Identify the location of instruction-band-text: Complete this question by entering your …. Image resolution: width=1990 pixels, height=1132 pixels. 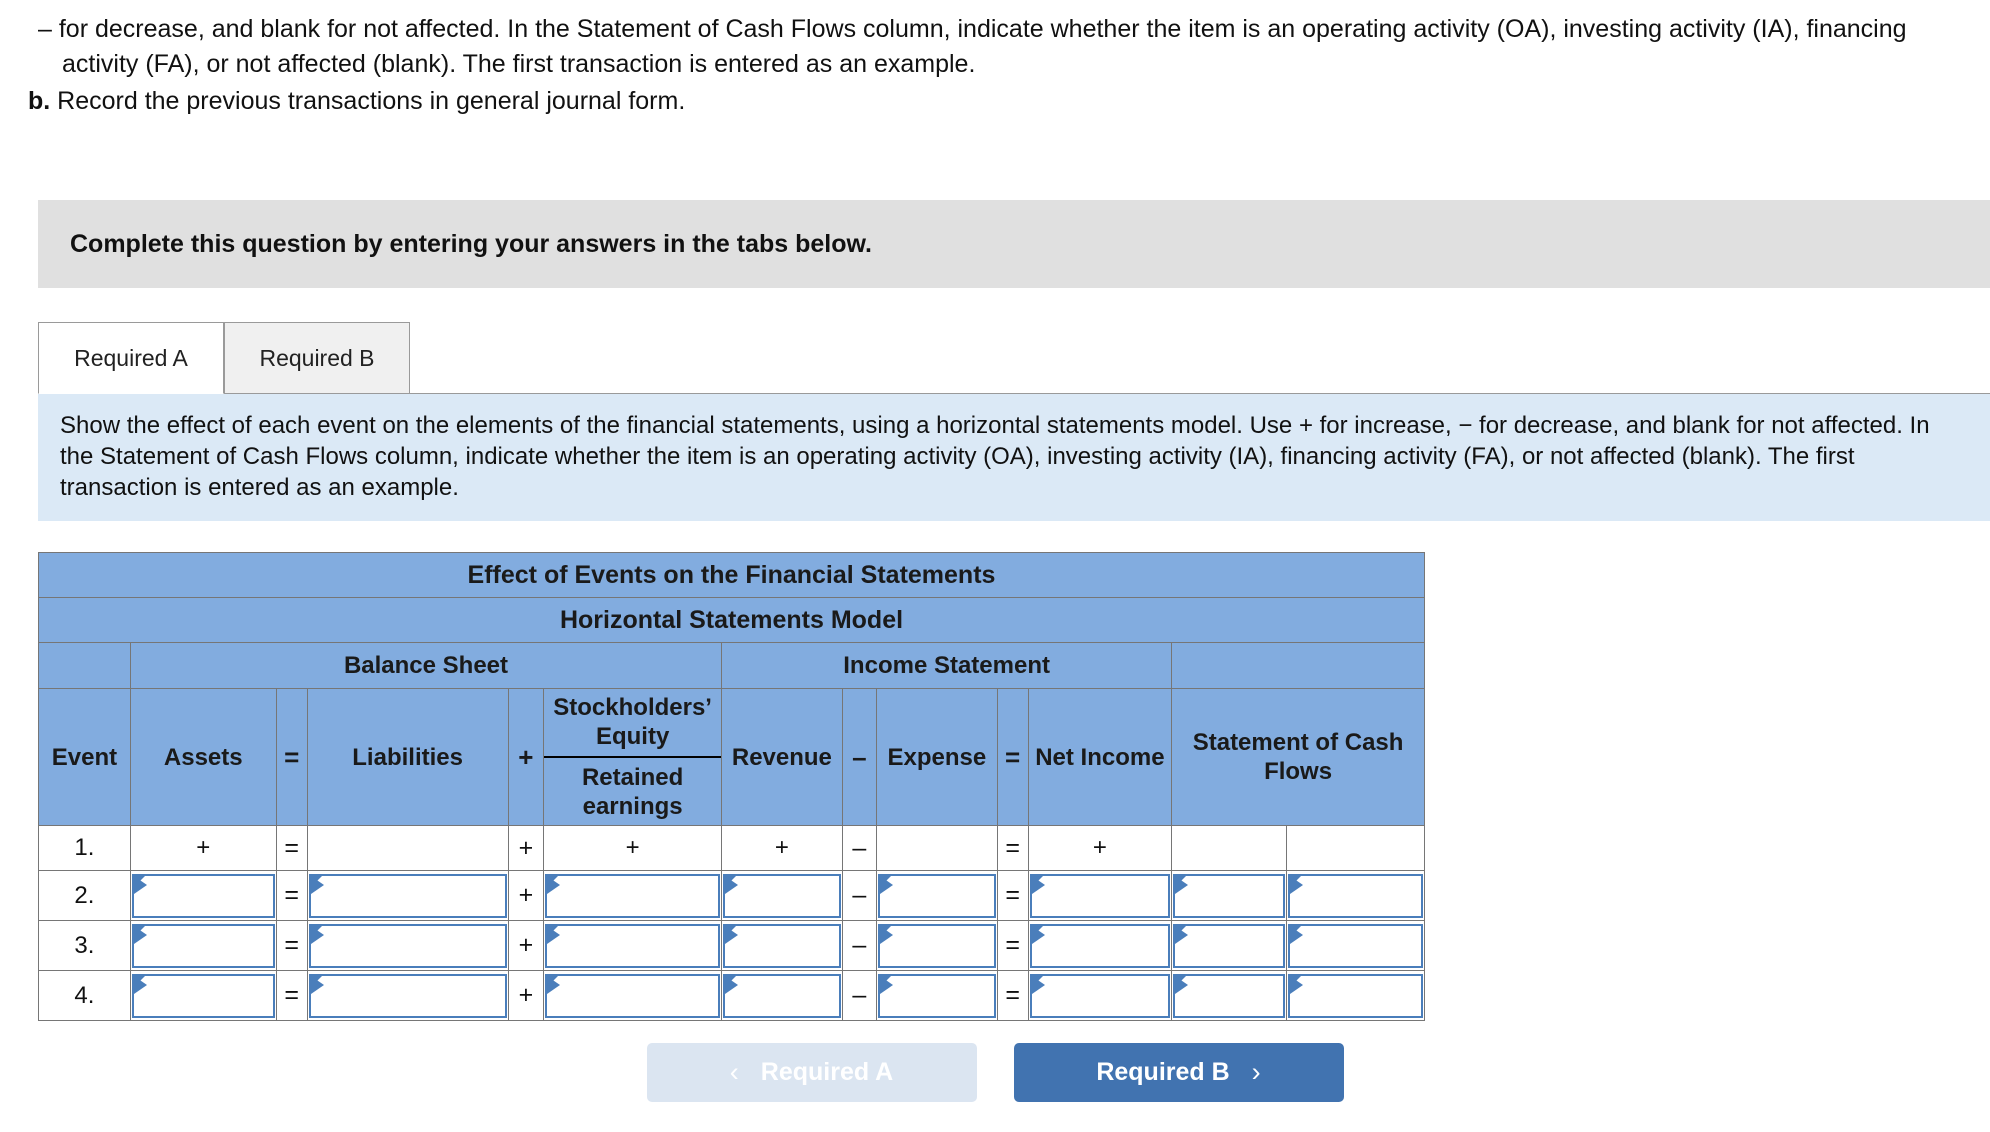
(471, 243).